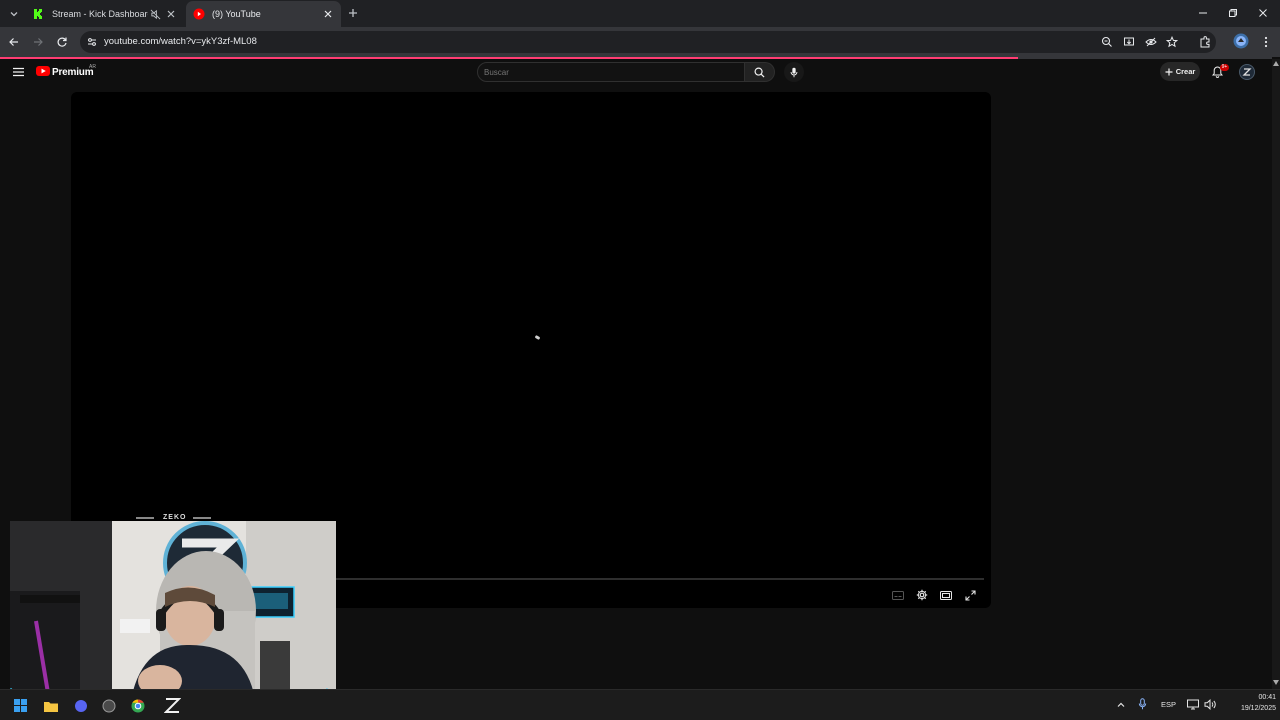  Describe the element at coordinates (62, 42) in the screenshot. I see `reload-icon` at that location.